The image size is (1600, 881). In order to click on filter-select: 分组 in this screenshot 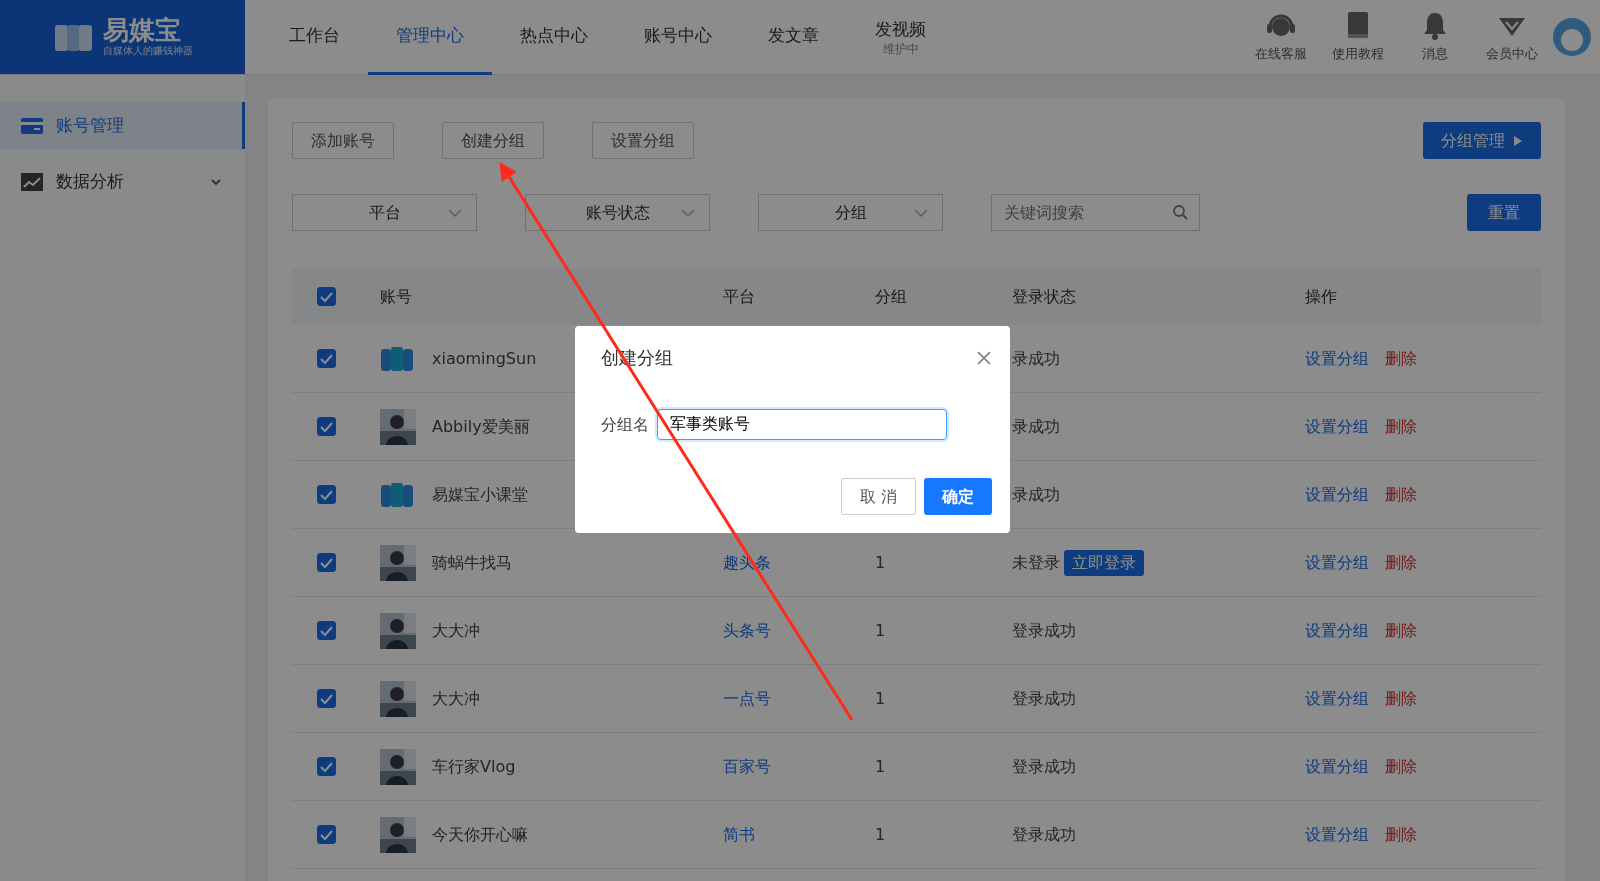, I will do `click(850, 212)`.